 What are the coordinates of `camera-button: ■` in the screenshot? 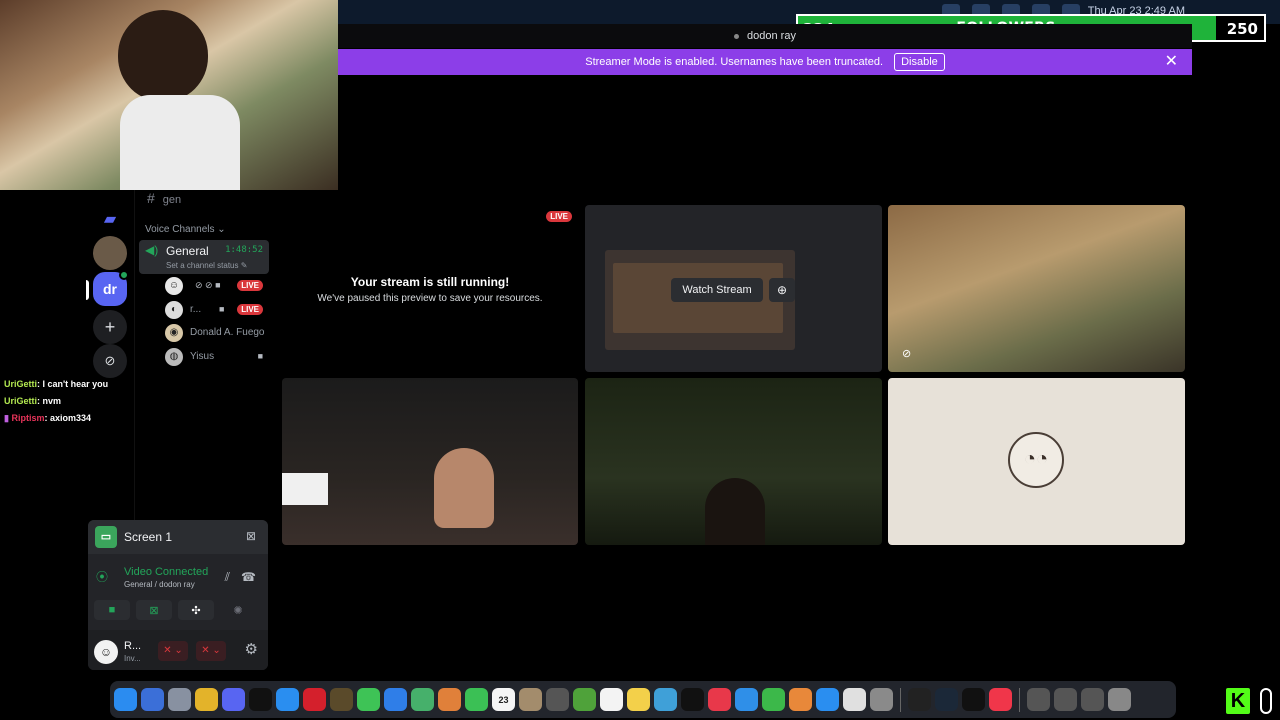 It's located at (112, 610).